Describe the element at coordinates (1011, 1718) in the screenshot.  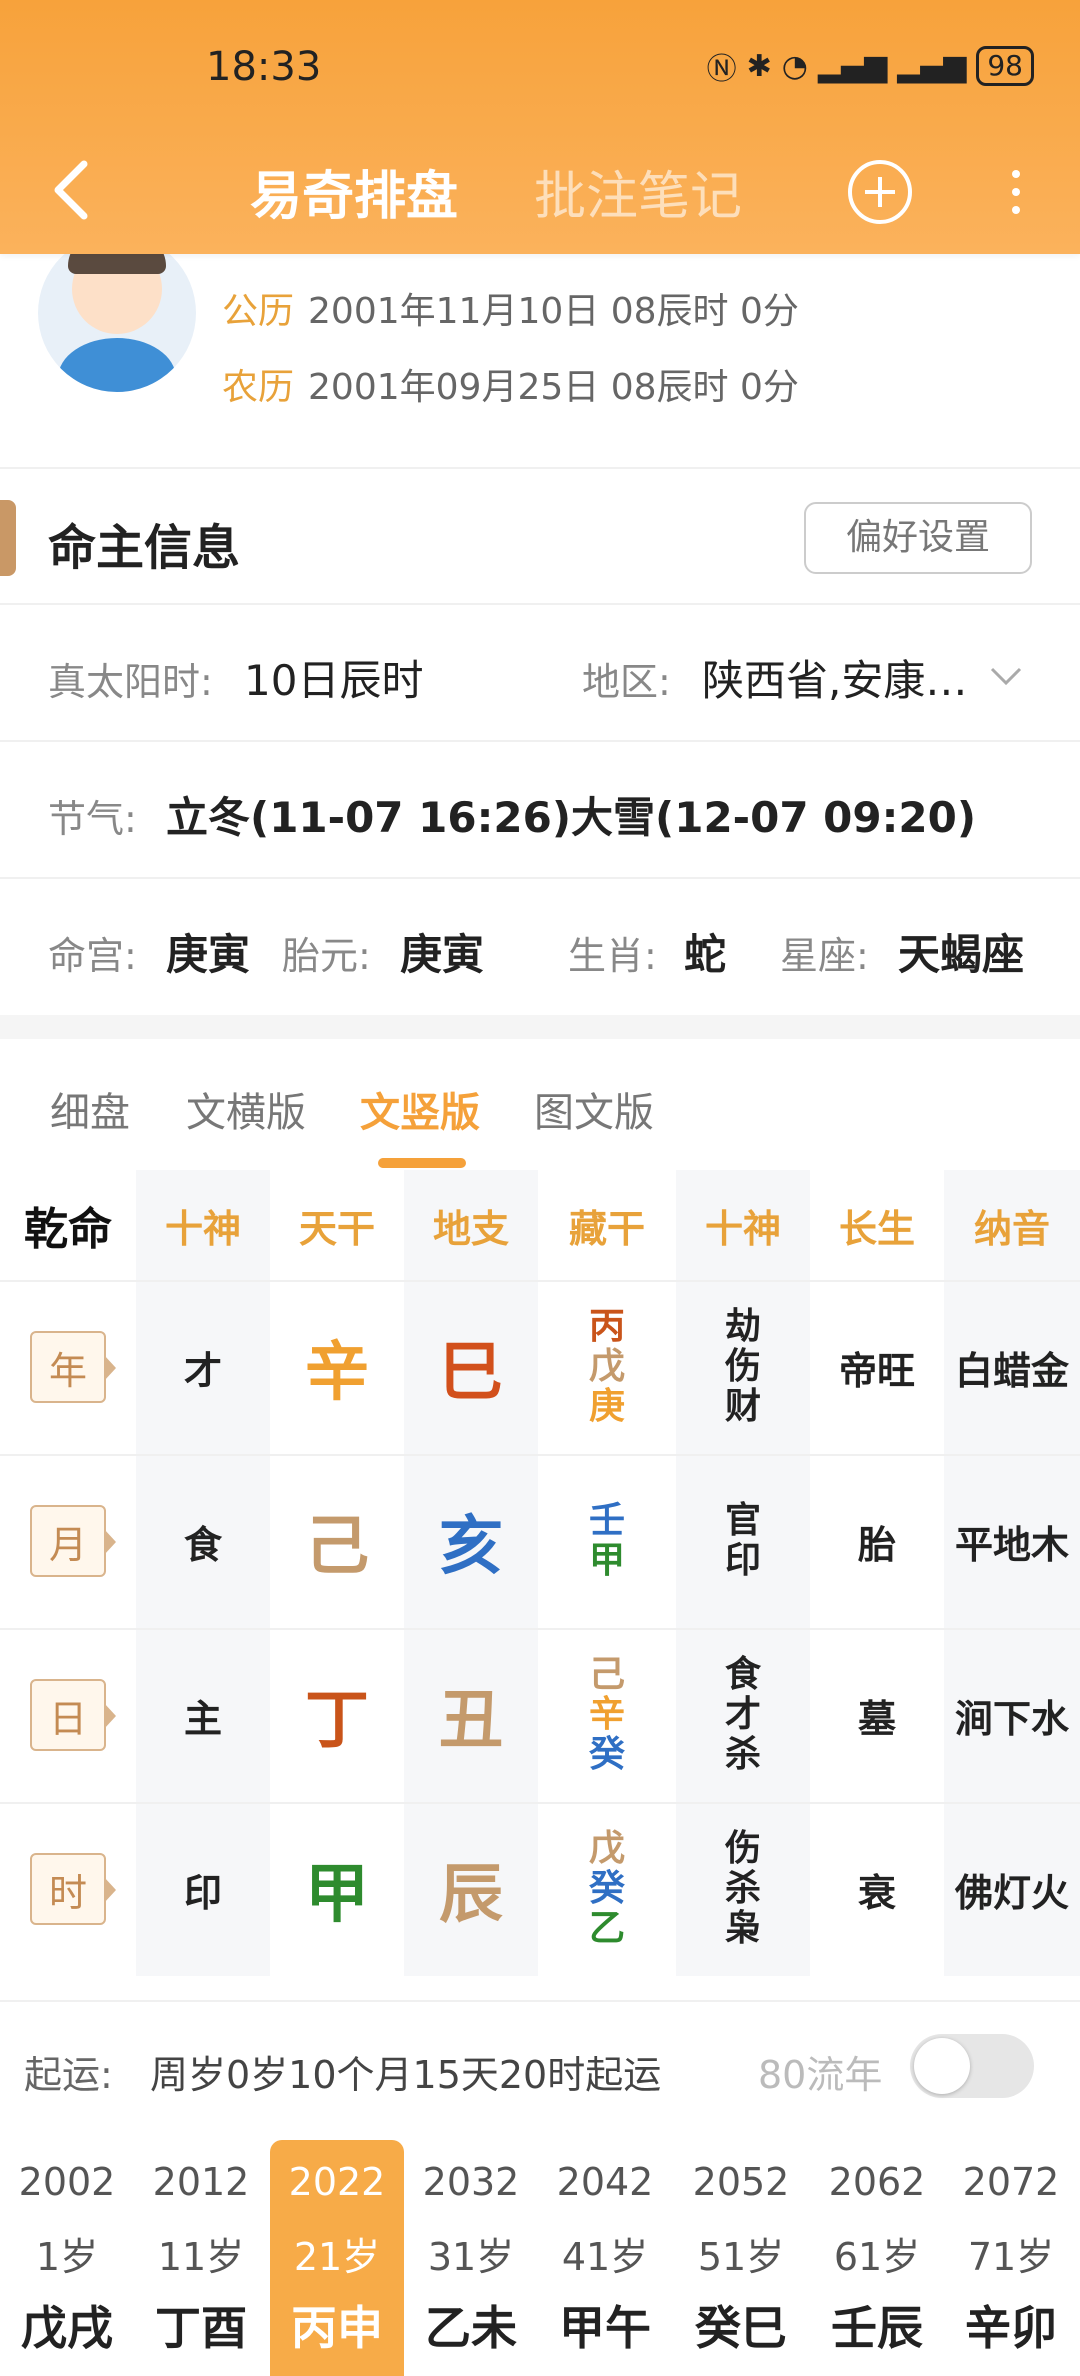
I see `day-nayin: 涧下水` at that location.